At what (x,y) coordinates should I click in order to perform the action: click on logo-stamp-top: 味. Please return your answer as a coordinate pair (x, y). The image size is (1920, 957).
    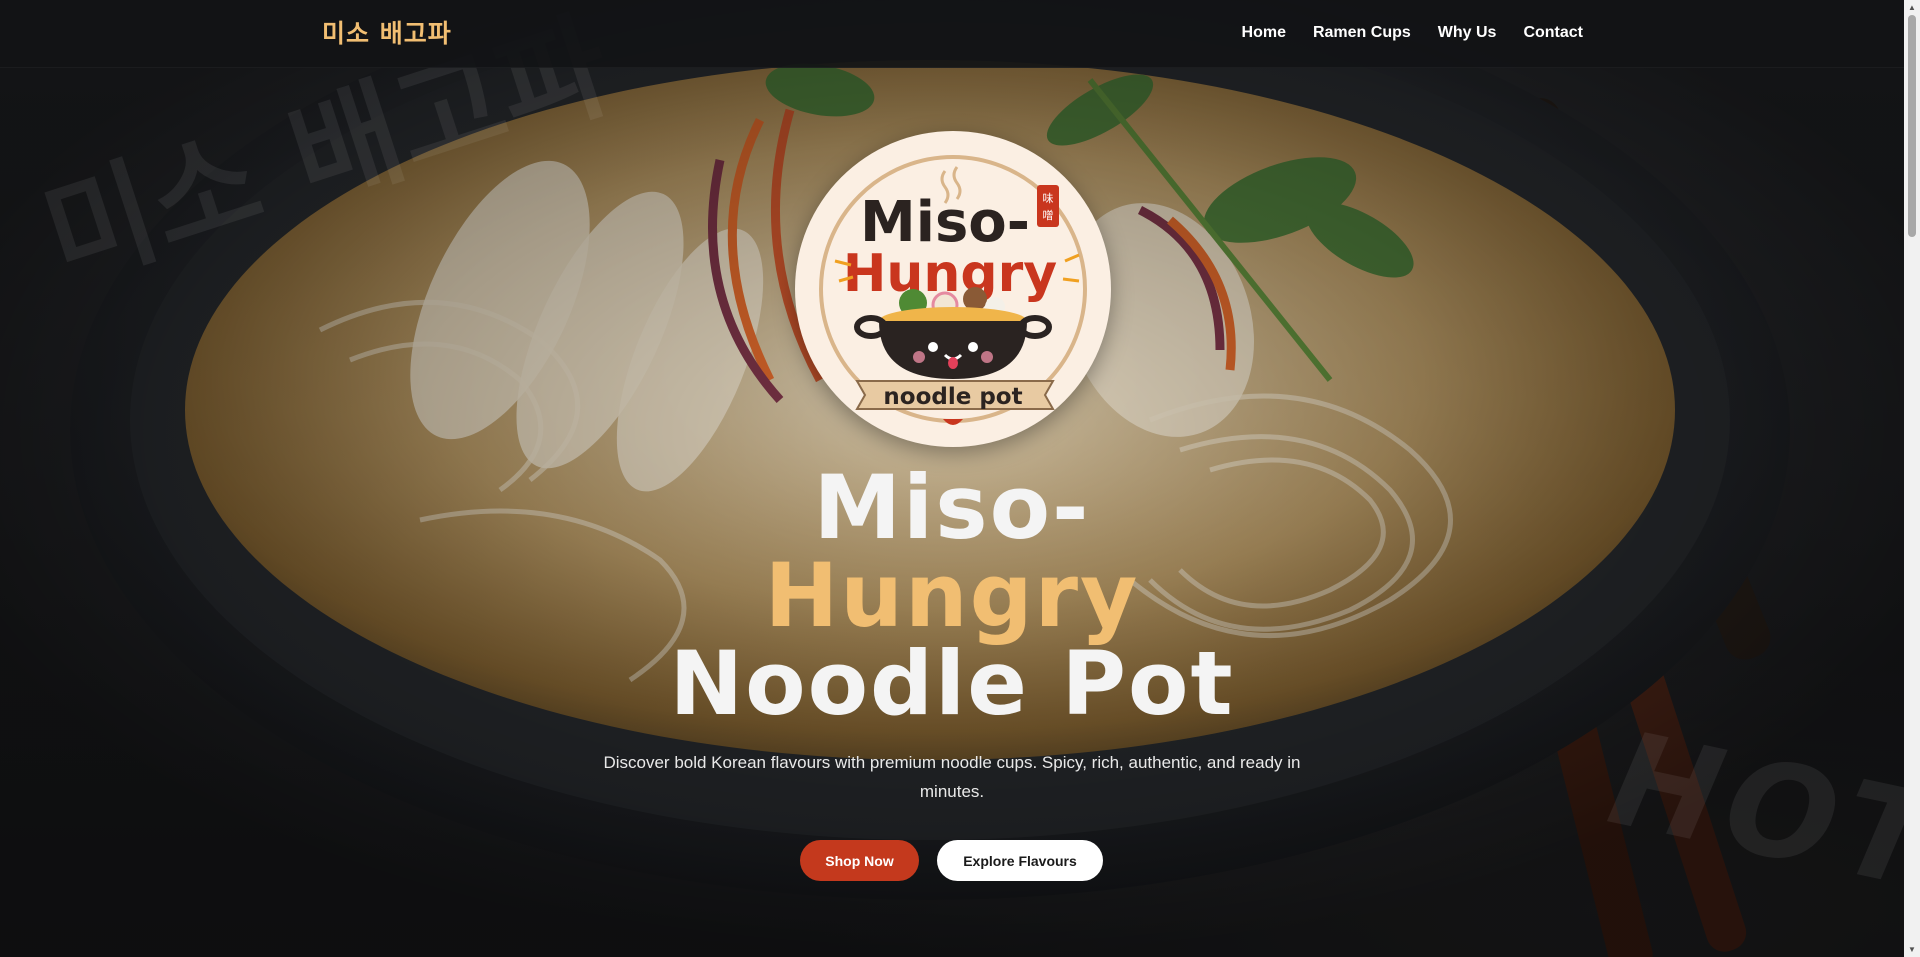
    Looking at the image, I should click on (1048, 198).